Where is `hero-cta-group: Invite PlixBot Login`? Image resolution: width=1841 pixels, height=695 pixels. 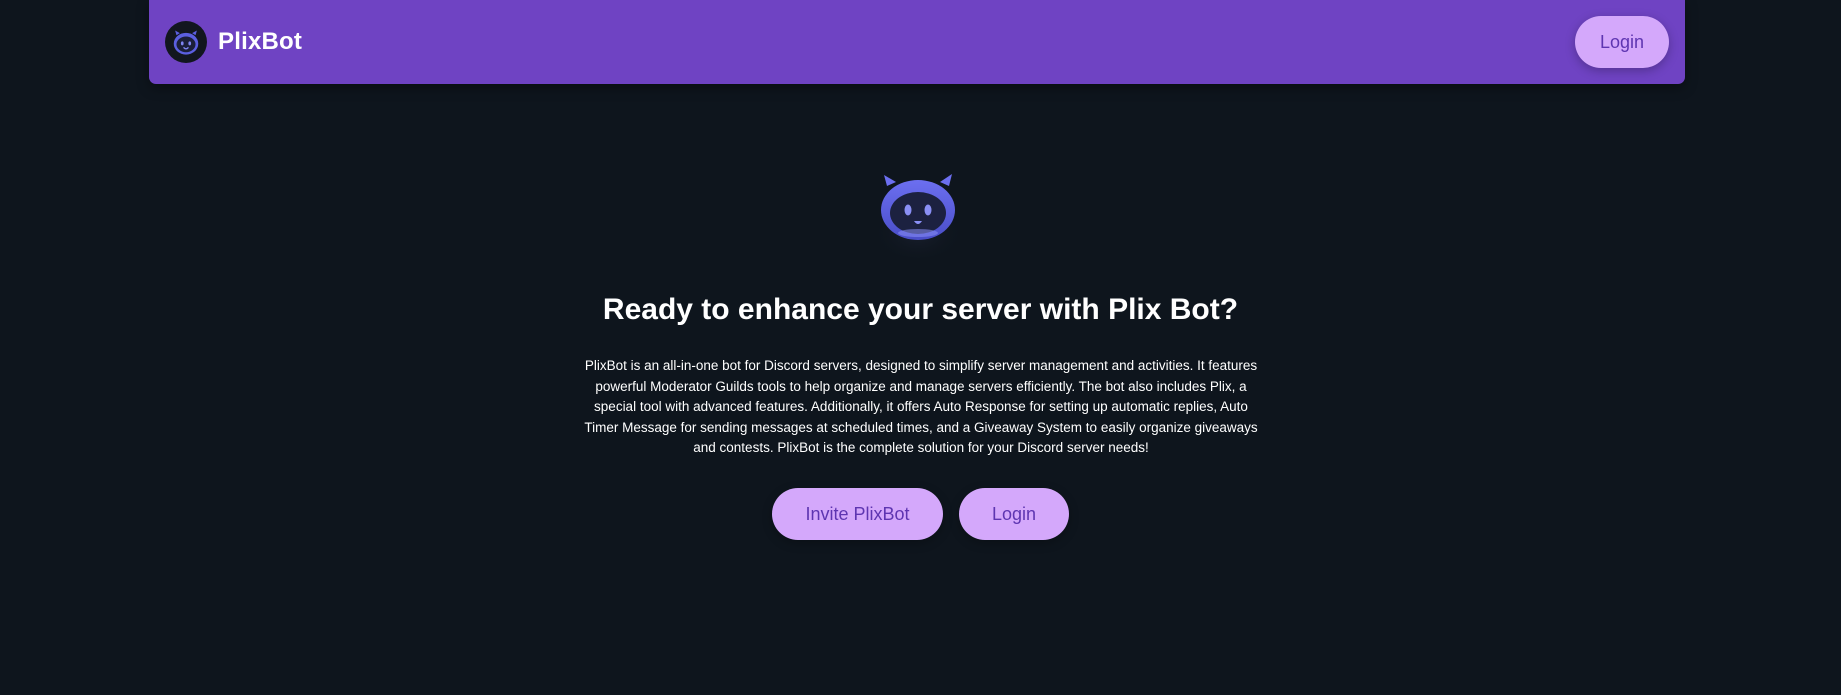
hero-cta-group: Invite PlixBot Login is located at coordinates (920, 514).